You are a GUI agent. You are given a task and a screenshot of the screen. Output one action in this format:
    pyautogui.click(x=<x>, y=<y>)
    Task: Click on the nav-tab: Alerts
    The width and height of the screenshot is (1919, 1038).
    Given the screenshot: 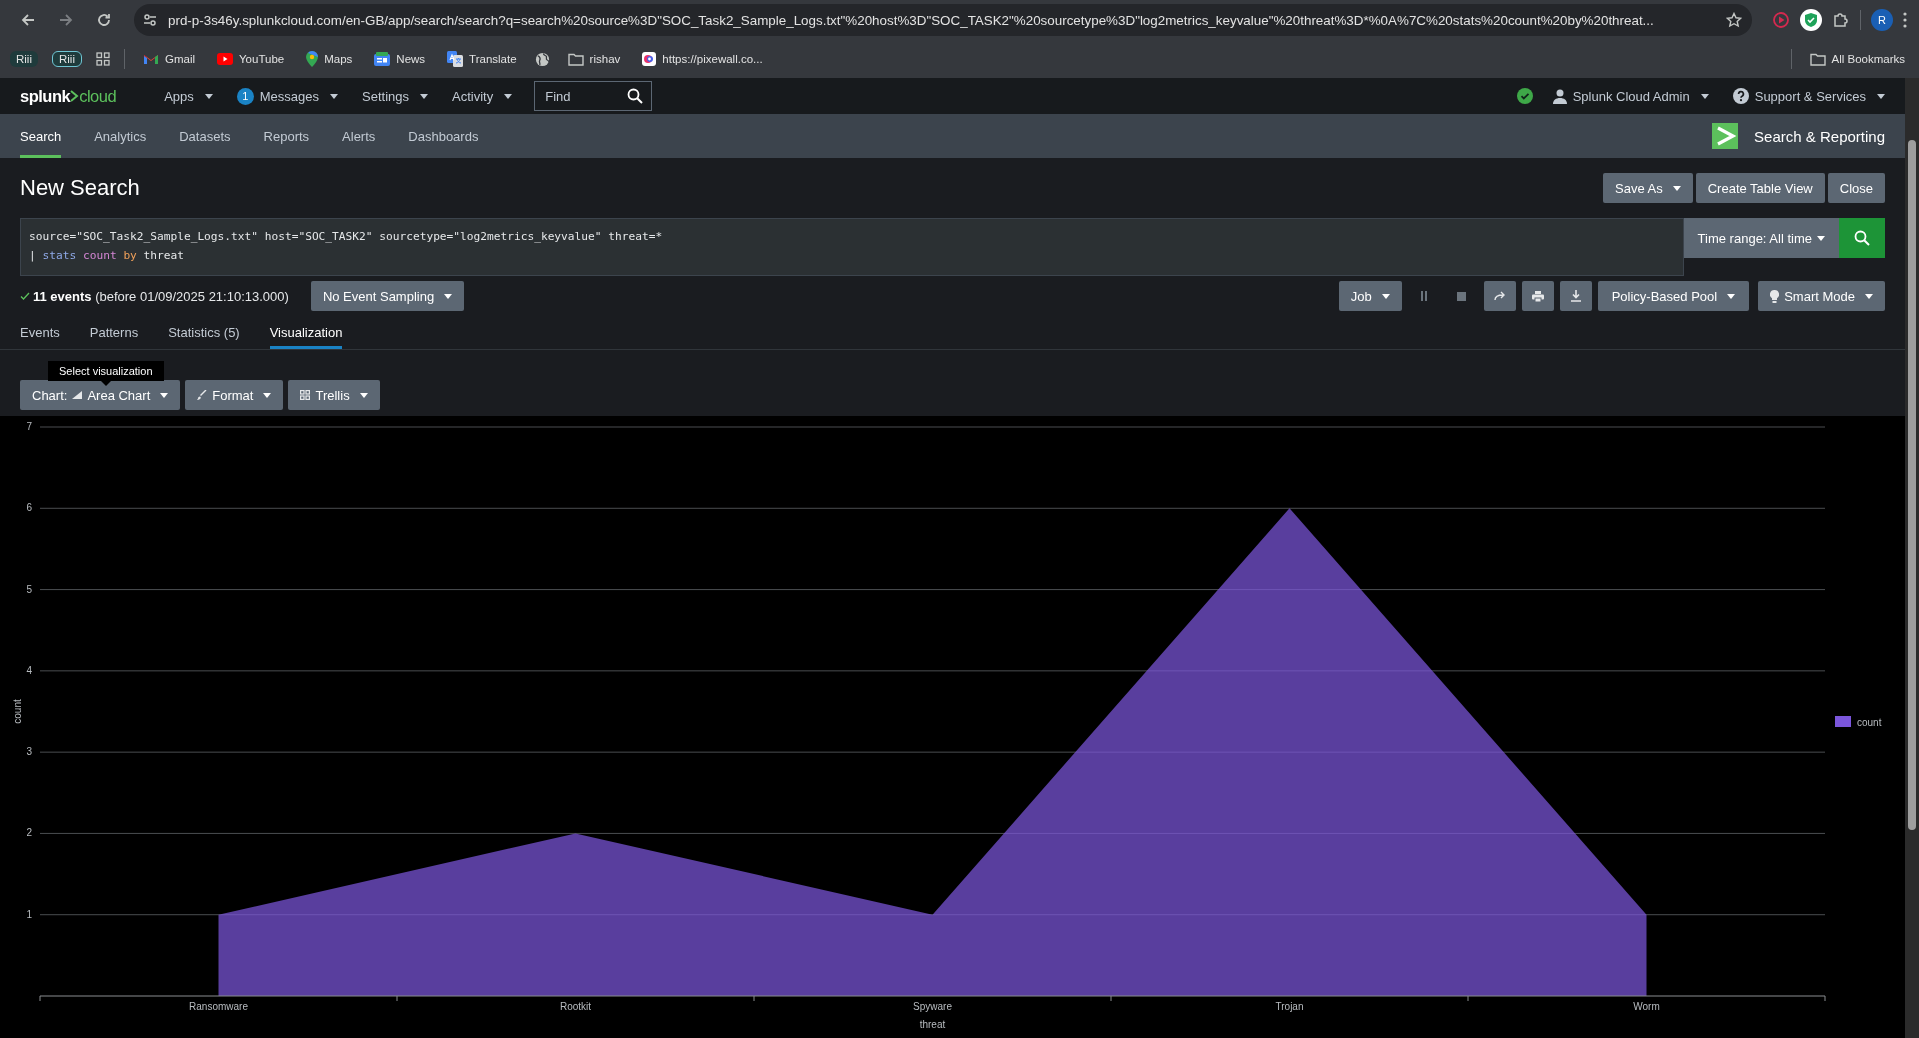 What is the action you would take?
    pyautogui.click(x=359, y=136)
    